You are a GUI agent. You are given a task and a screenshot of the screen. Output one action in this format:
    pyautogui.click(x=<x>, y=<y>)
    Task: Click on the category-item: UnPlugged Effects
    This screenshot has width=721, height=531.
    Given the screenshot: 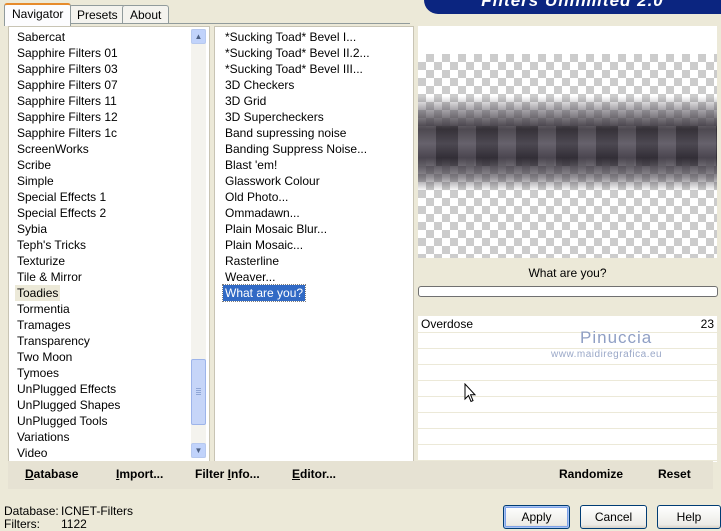 What is the action you would take?
    pyautogui.click(x=66, y=389)
    